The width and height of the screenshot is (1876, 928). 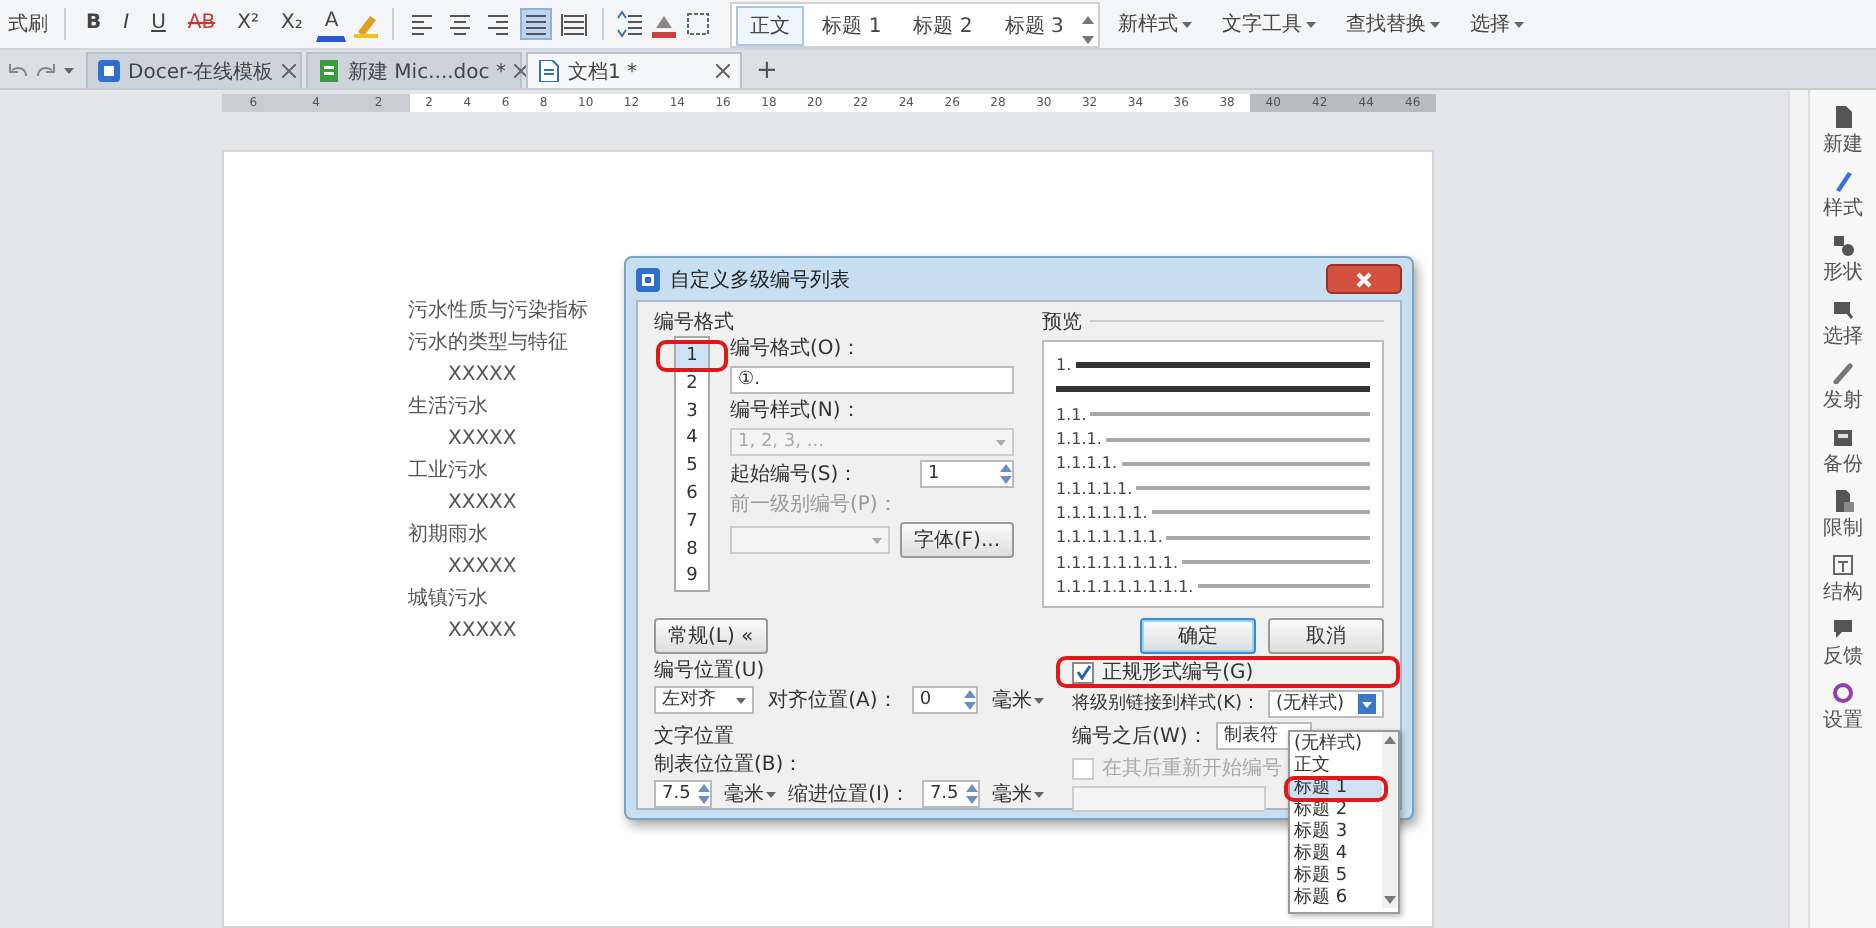 What do you see at coordinates (1843, 580) in the screenshot?
I see `sidebar-button: 结构` at bounding box center [1843, 580].